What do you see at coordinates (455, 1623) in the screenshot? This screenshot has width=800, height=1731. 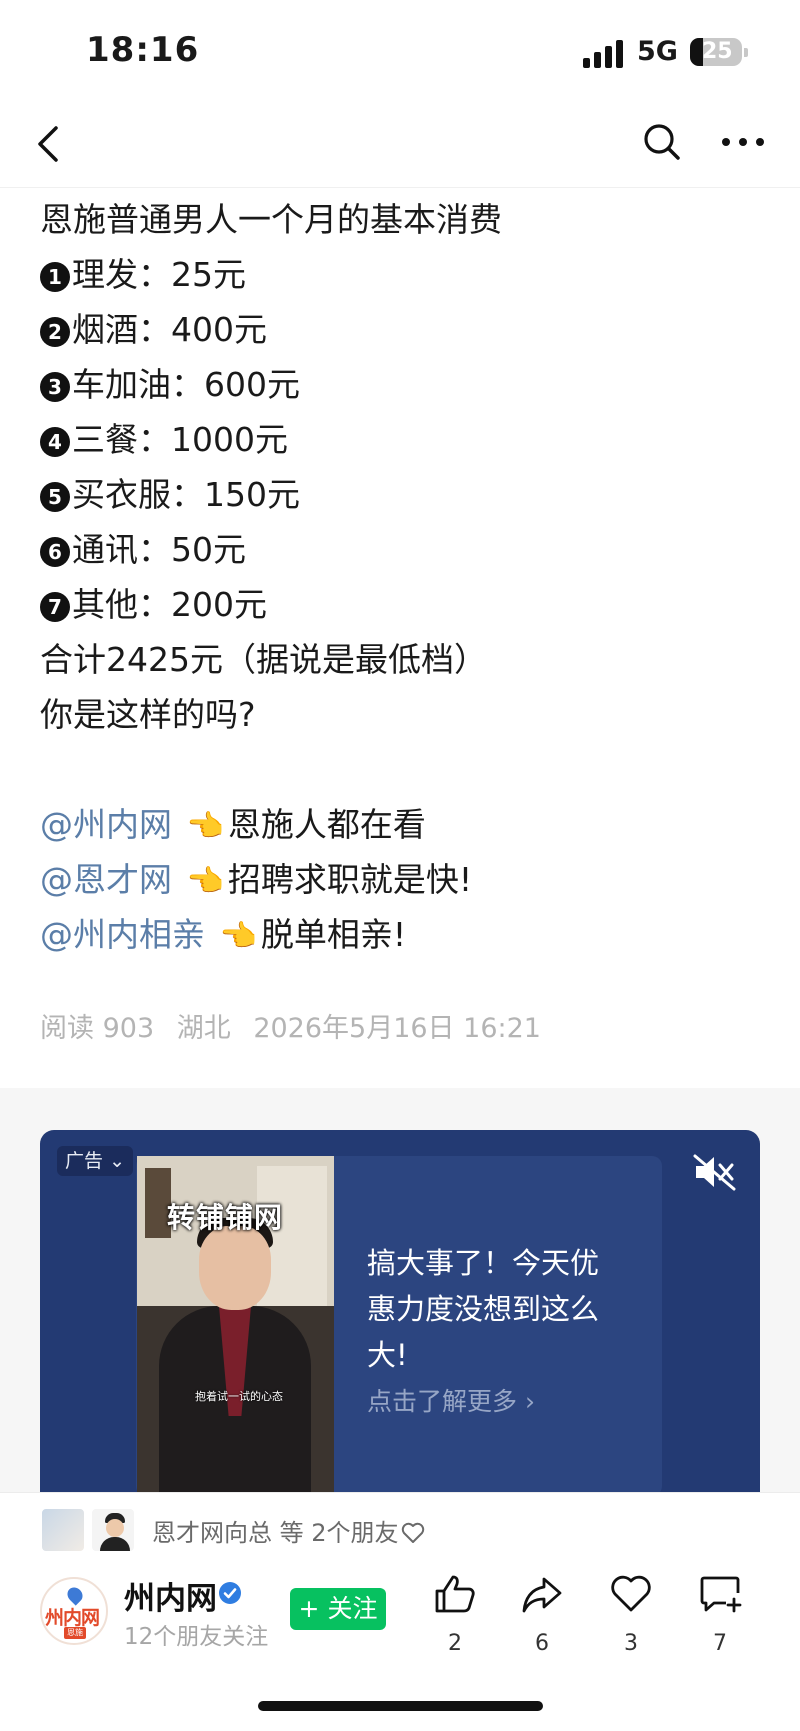 I see `like-button: 2` at bounding box center [455, 1623].